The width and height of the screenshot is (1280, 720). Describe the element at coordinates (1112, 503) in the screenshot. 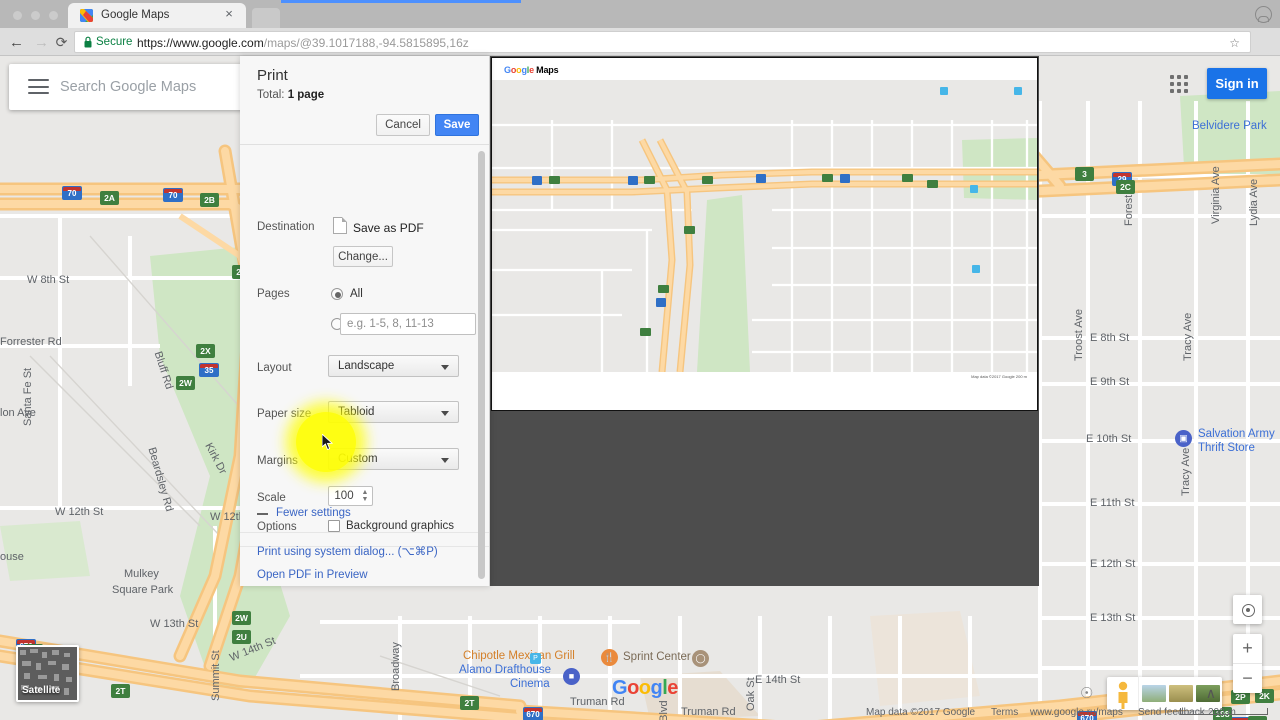

I see `street-label: E 11th St` at that location.